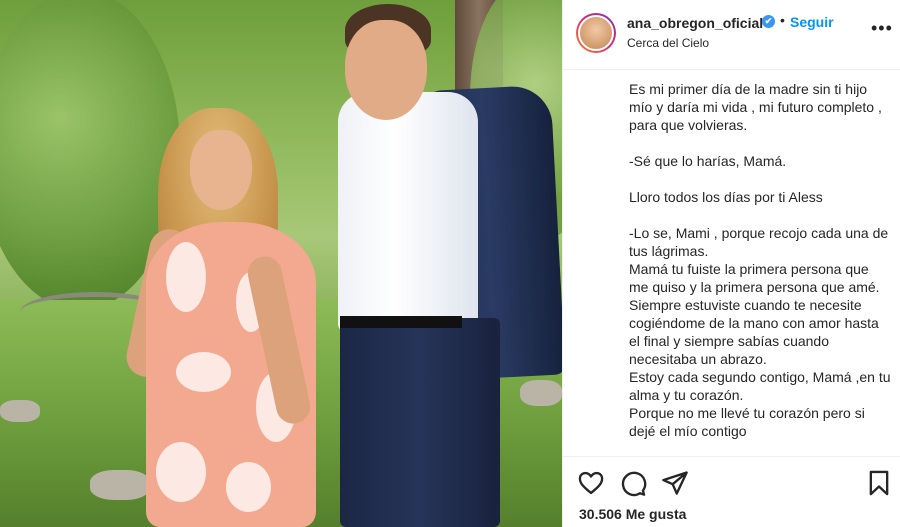 The height and width of the screenshot is (527, 900). I want to click on bookmark-icon, so click(879, 483).